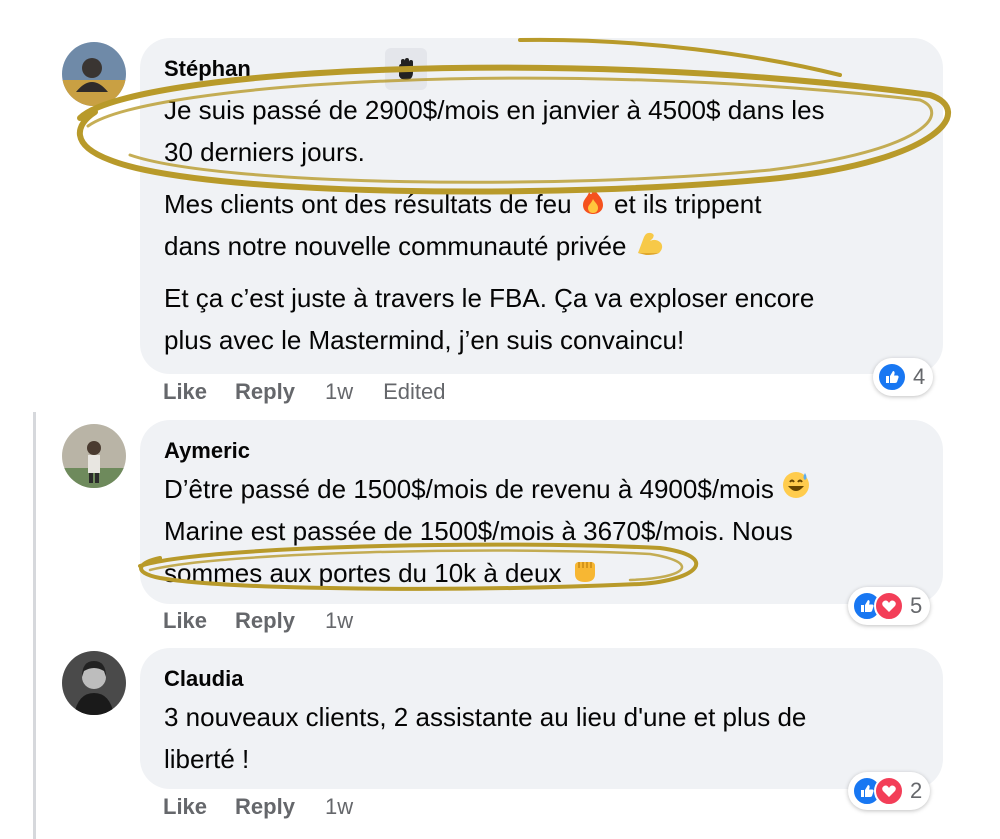 The image size is (1000, 839). I want to click on reaction-summary: 4, so click(903, 377).